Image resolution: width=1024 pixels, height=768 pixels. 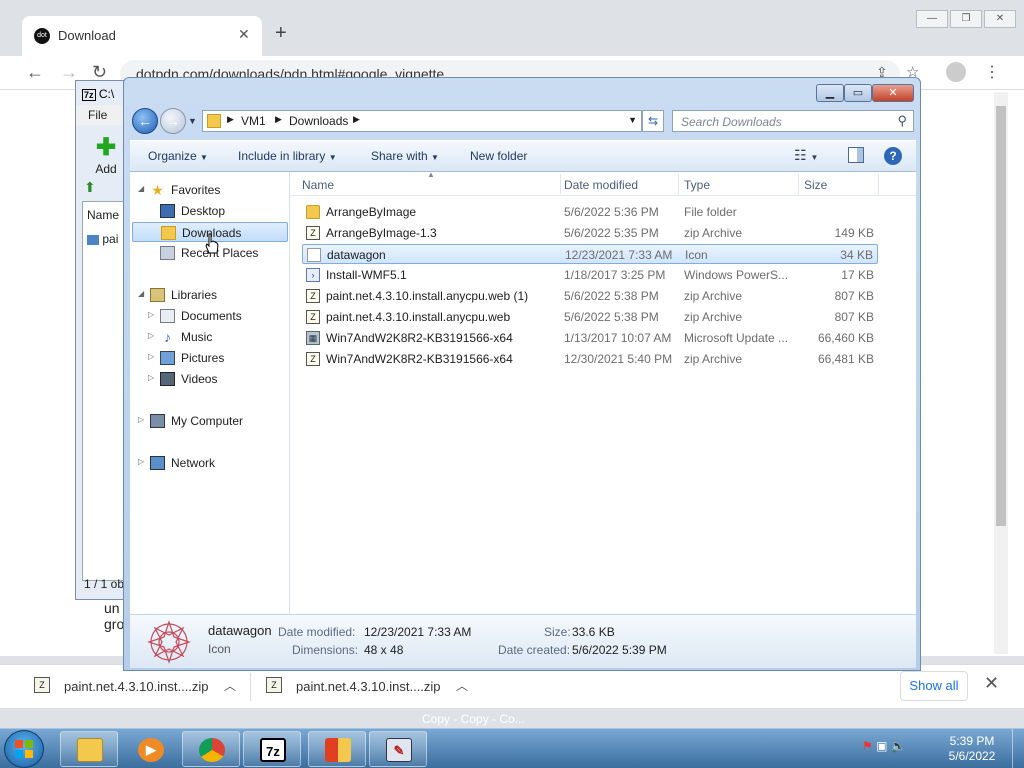 What do you see at coordinates (601, 185) in the screenshot?
I see `column-header-date-modified: Date modified` at bounding box center [601, 185].